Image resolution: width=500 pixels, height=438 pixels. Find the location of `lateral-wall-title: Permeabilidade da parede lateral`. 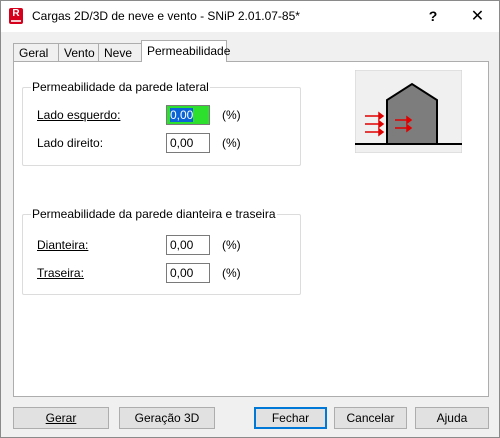

lateral-wall-title: Permeabilidade da parede lateral is located at coordinates (120, 87).